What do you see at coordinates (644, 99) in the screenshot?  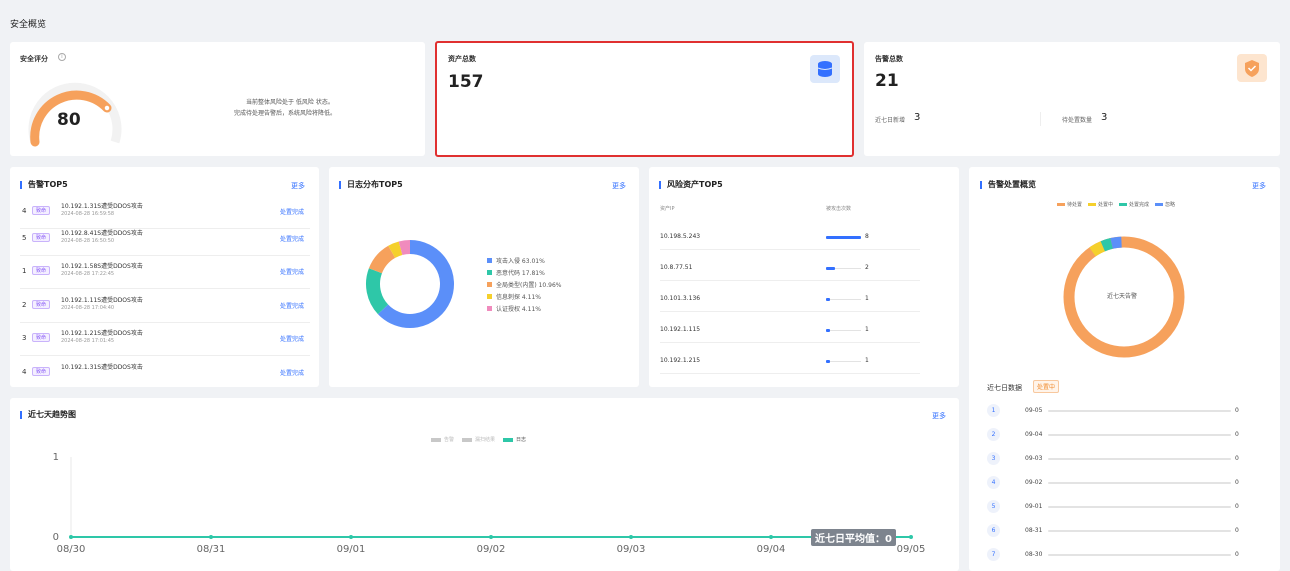 I see `asset-total-card: 资产总数 157` at bounding box center [644, 99].